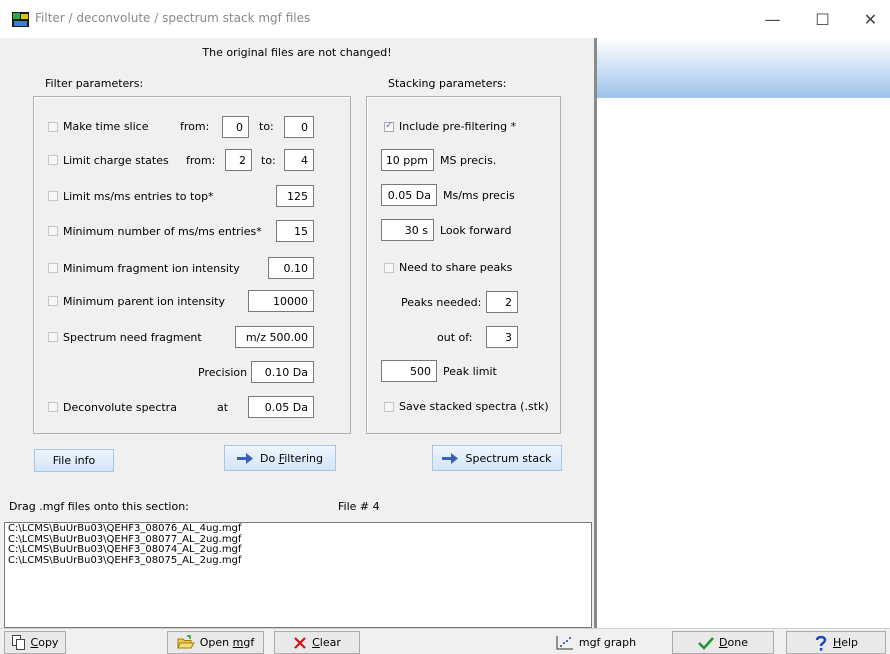  What do you see at coordinates (291, 458) in the screenshot?
I see `do-filtering-label: Do Filtering` at bounding box center [291, 458].